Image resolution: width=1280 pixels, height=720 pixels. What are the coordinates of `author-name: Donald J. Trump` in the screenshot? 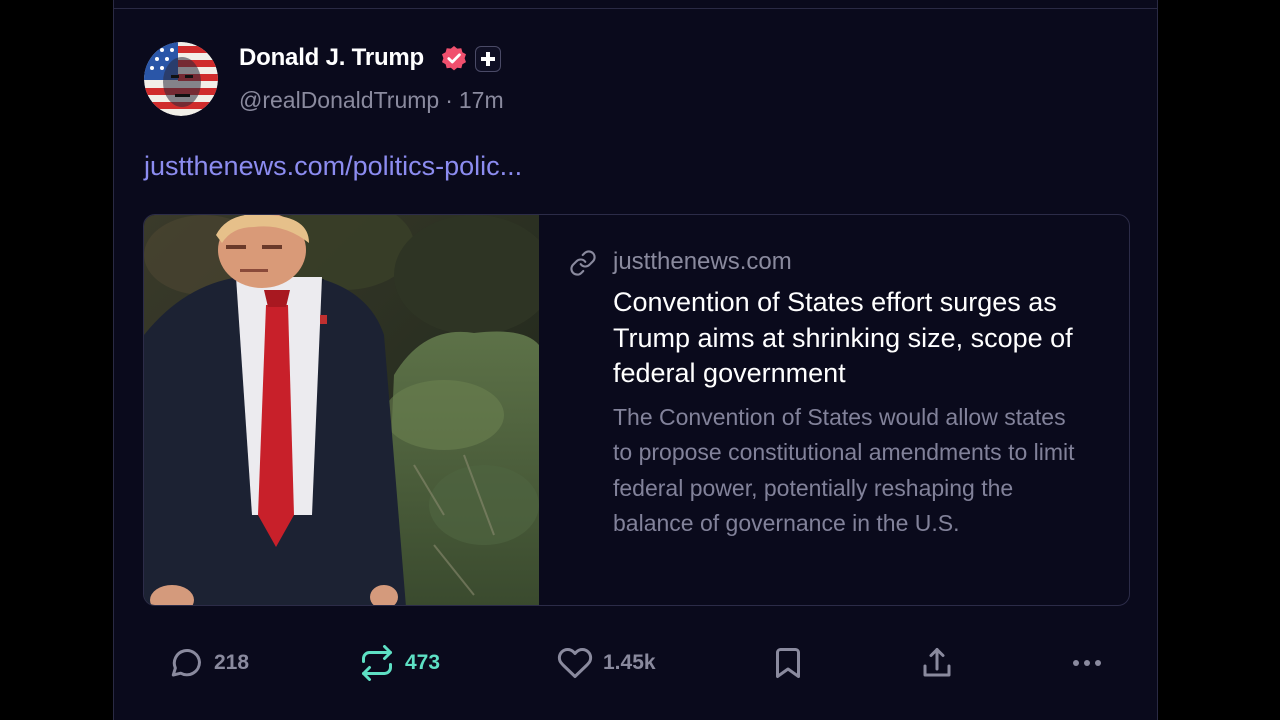 It's located at (331, 58).